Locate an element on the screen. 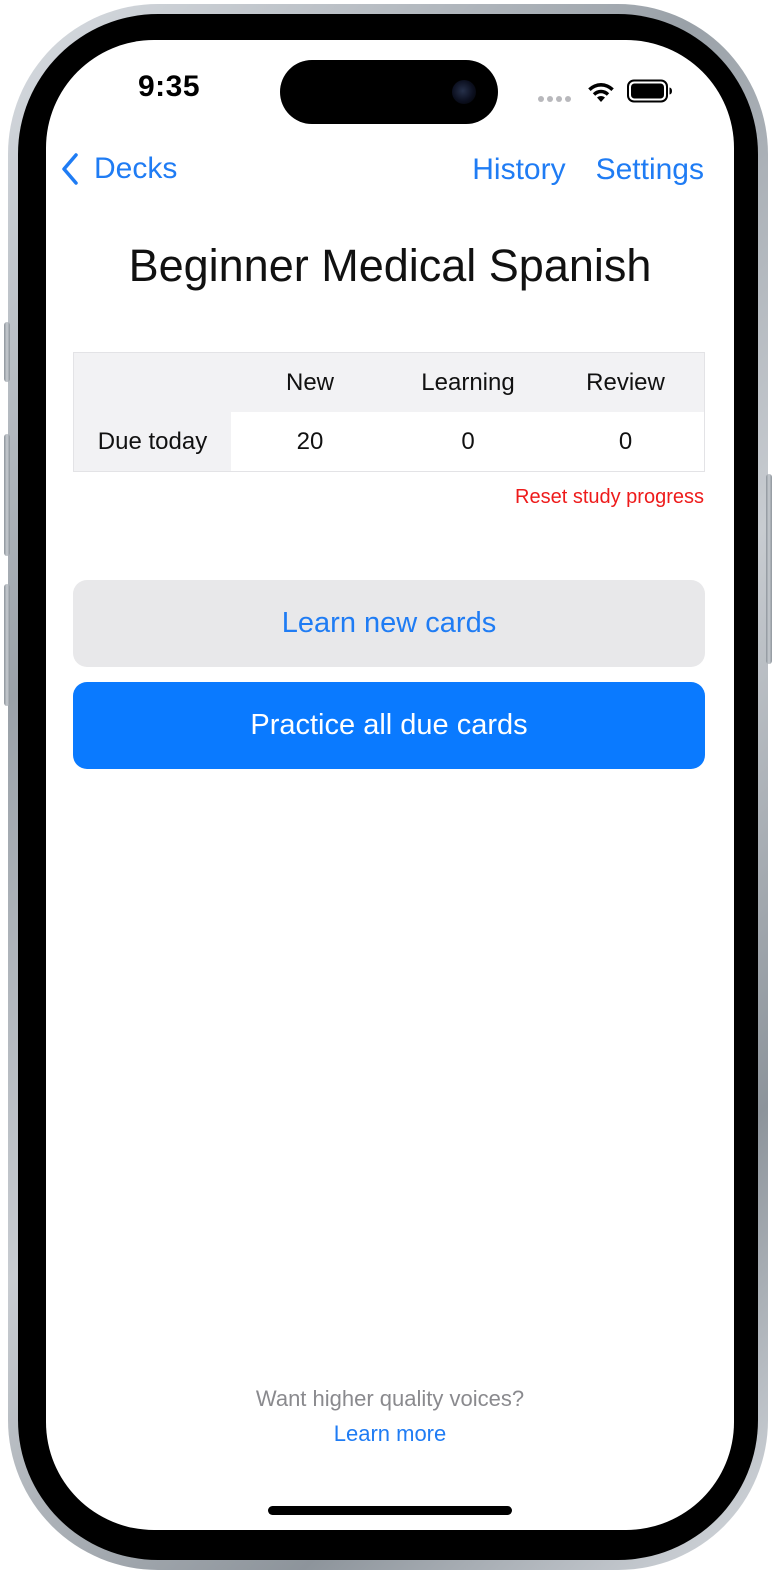 This screenshot has width=780, height=1576. dynamic-island is located at coordinates (389, 92).